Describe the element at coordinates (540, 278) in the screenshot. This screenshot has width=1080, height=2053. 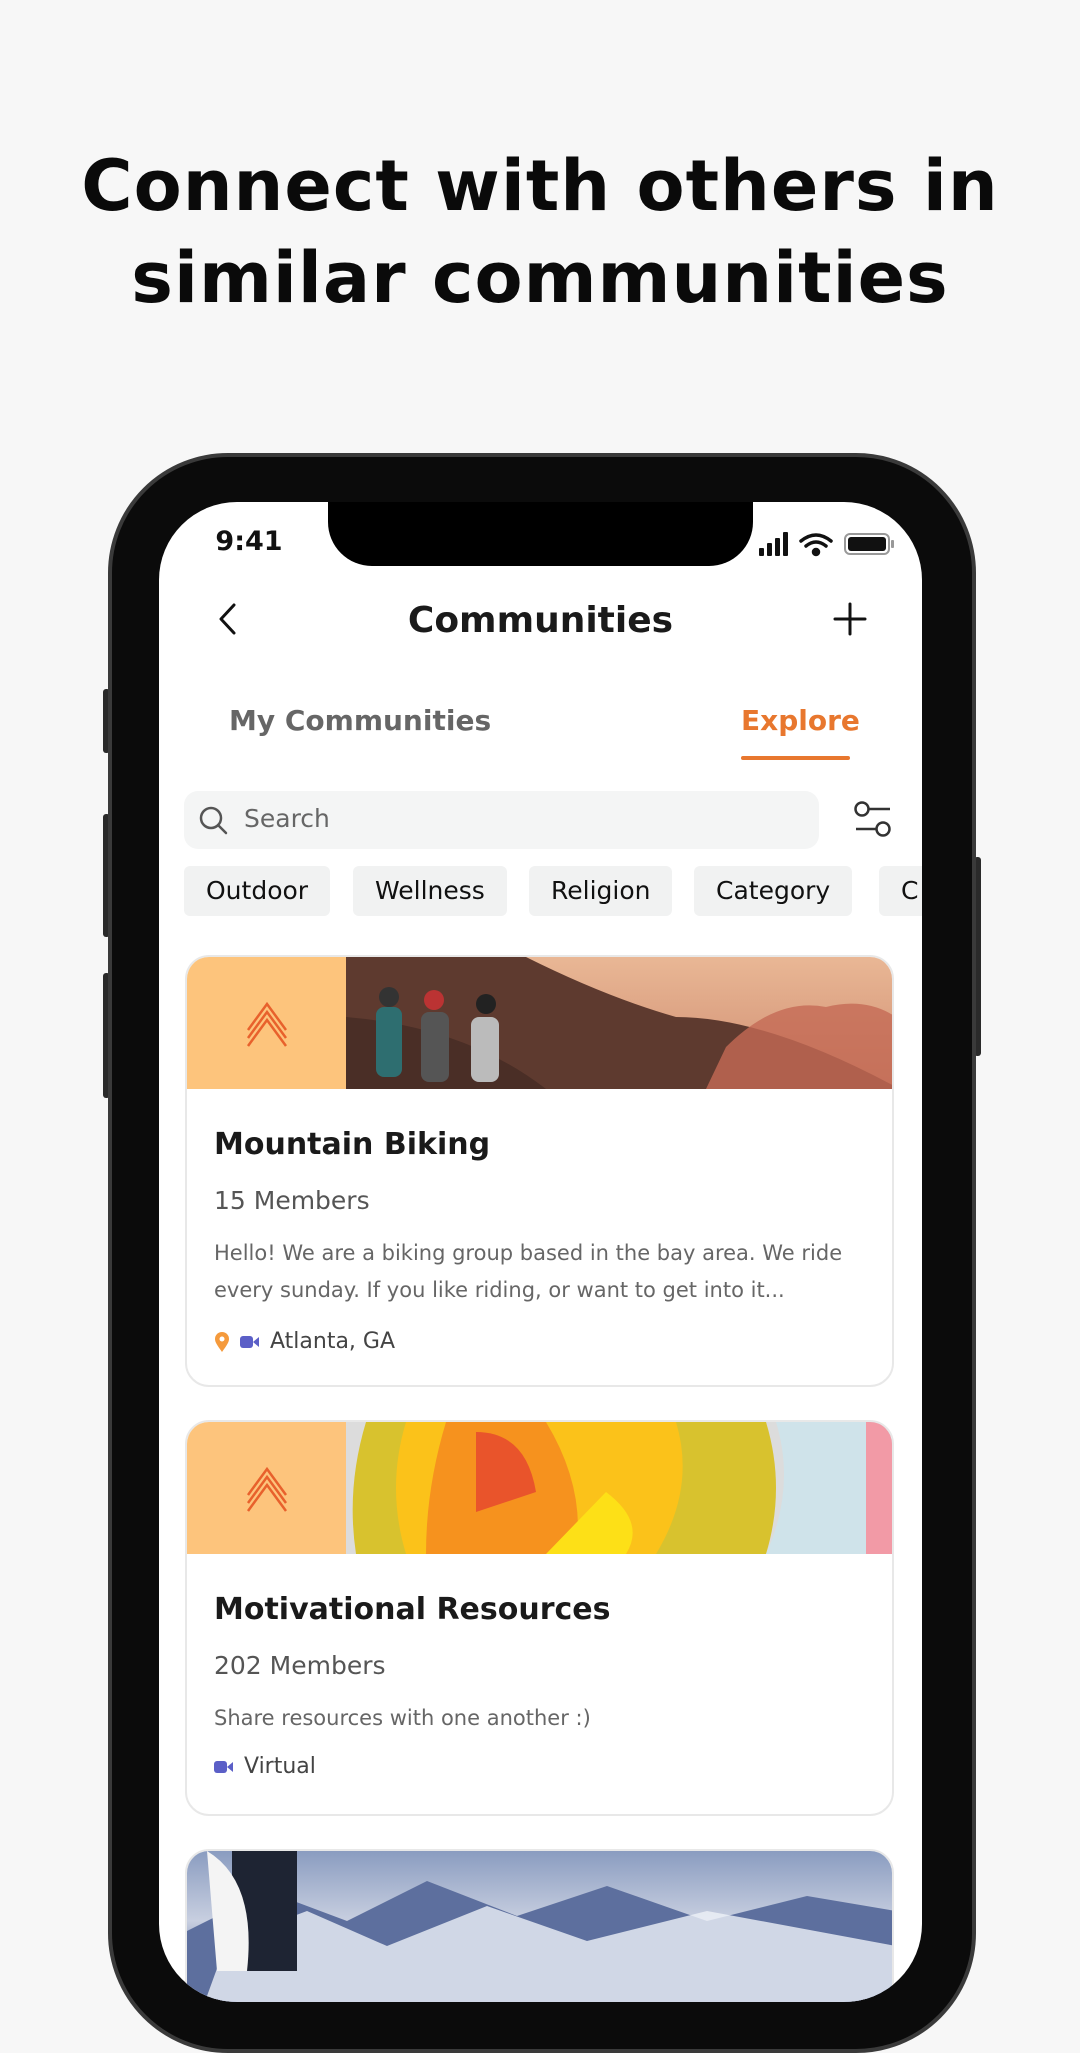
I see `headline-line-2: similar communities` at that location.